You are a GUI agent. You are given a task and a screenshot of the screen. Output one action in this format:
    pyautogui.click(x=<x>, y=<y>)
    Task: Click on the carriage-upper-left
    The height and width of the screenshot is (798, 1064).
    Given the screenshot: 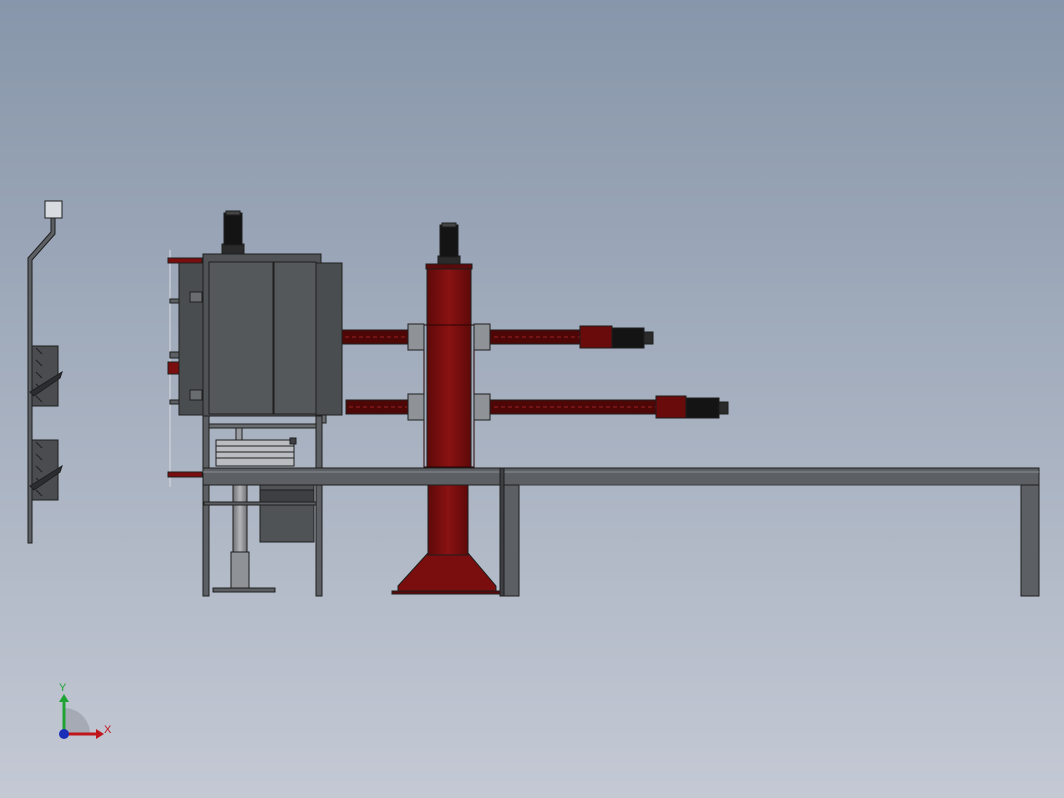 What is the action you would take?
    pyautogui.click(x=416, y=337)
    